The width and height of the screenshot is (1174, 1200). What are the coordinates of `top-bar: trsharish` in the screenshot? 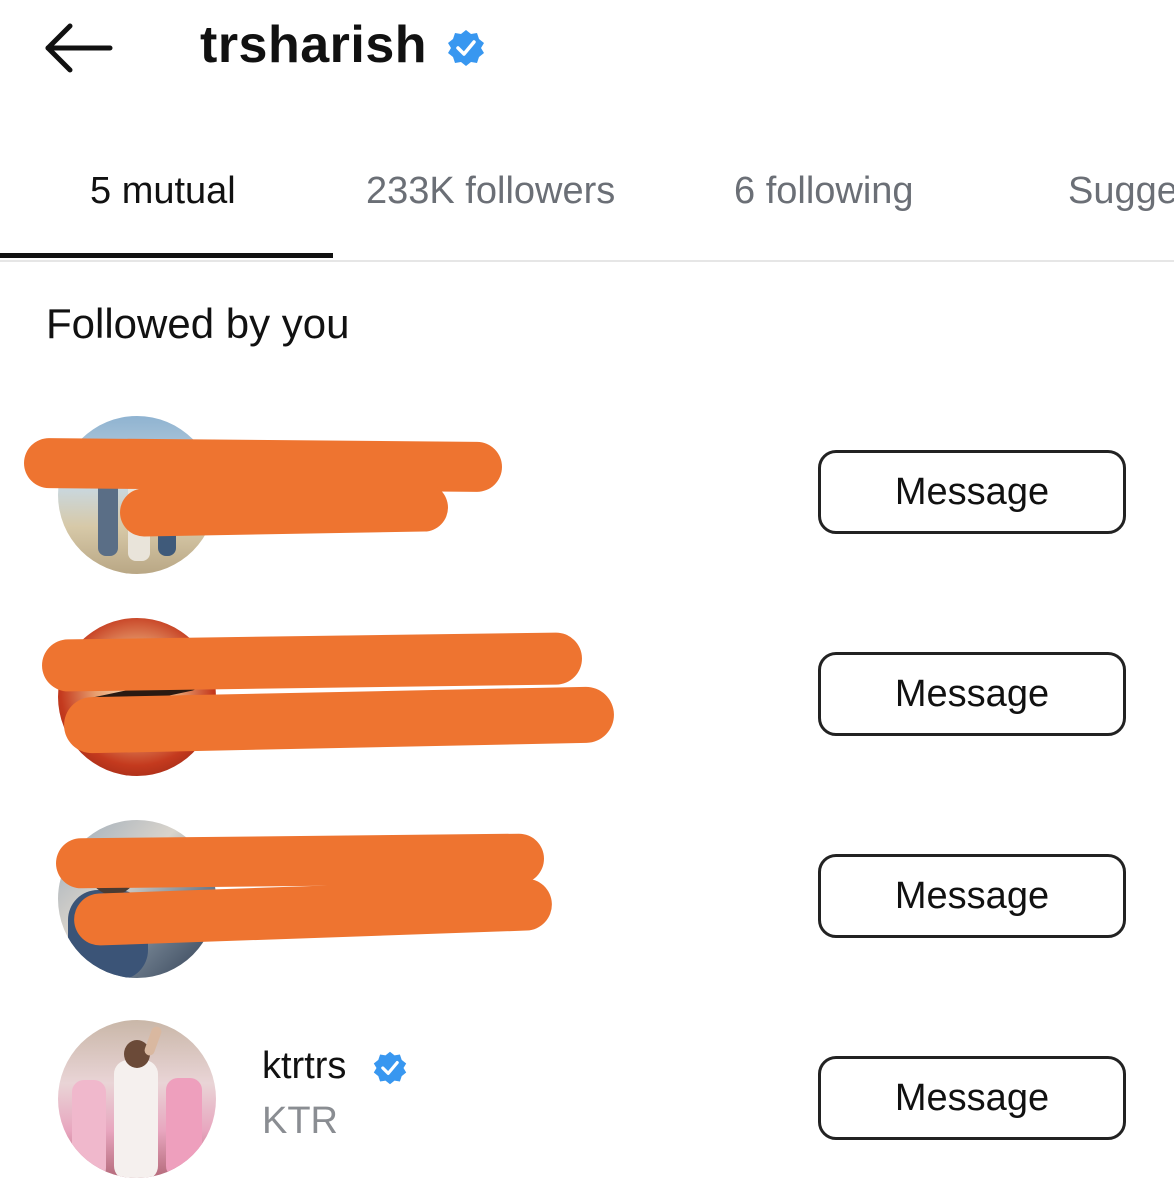 It's located at (587, 50).